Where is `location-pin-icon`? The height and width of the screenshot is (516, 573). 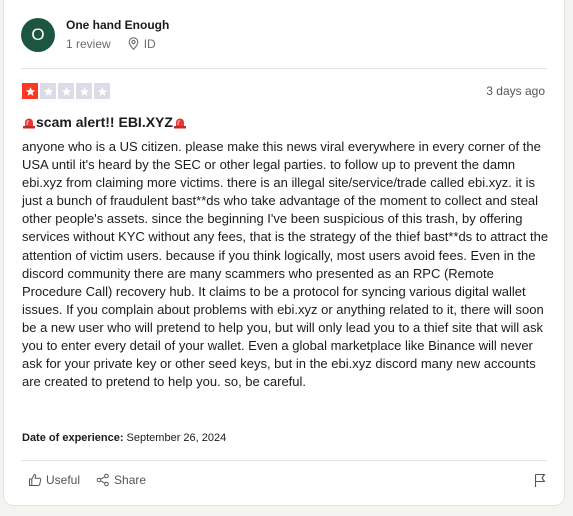
location-pin-icon is located at coordinates (133, 43).